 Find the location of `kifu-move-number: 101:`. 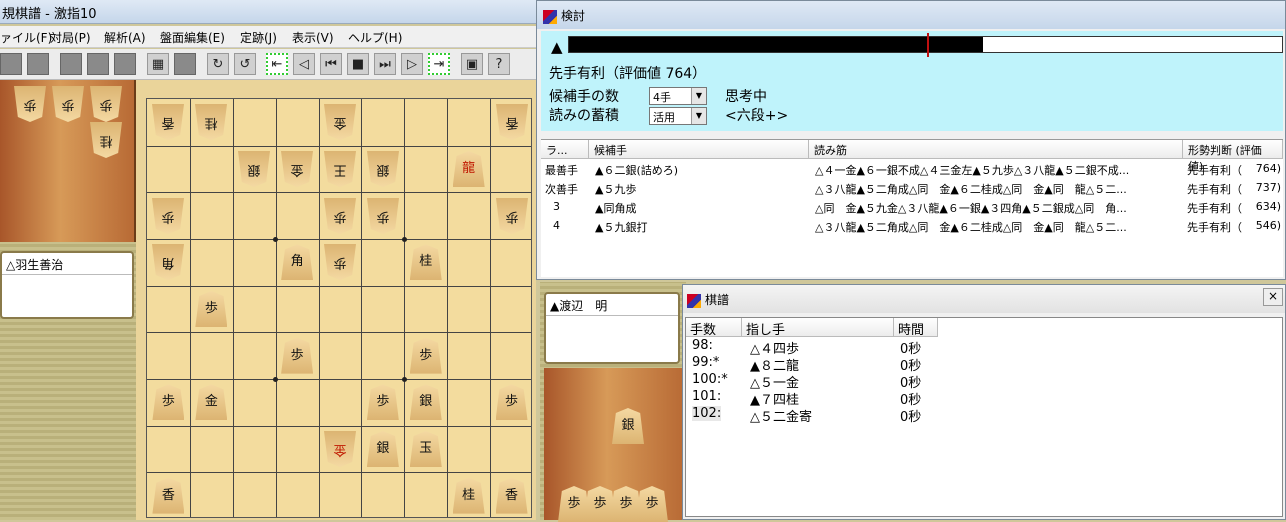

kifu-move-number: 101: is located at coordinates (706, 396).